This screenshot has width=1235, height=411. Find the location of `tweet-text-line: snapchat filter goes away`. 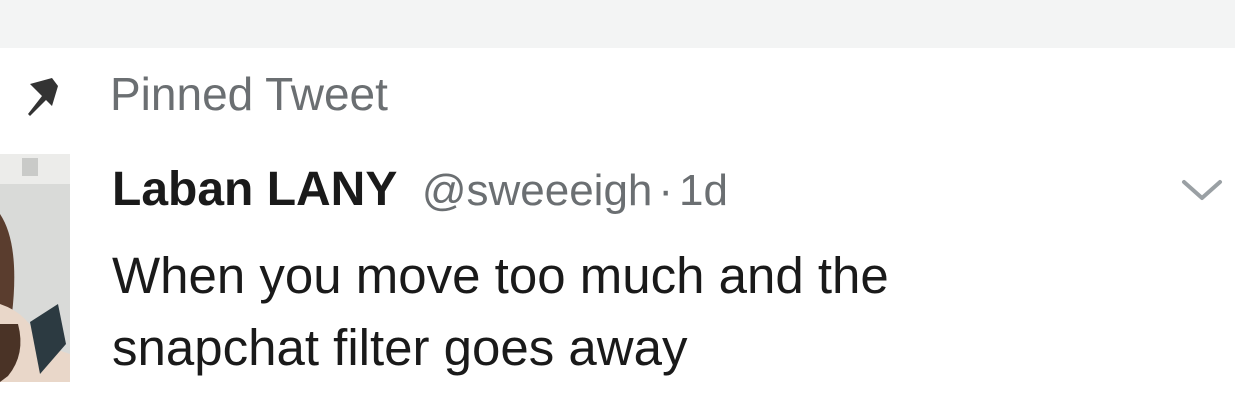

tweet-text-line: snapchat filter goes away is located at coordinates (400, 347).